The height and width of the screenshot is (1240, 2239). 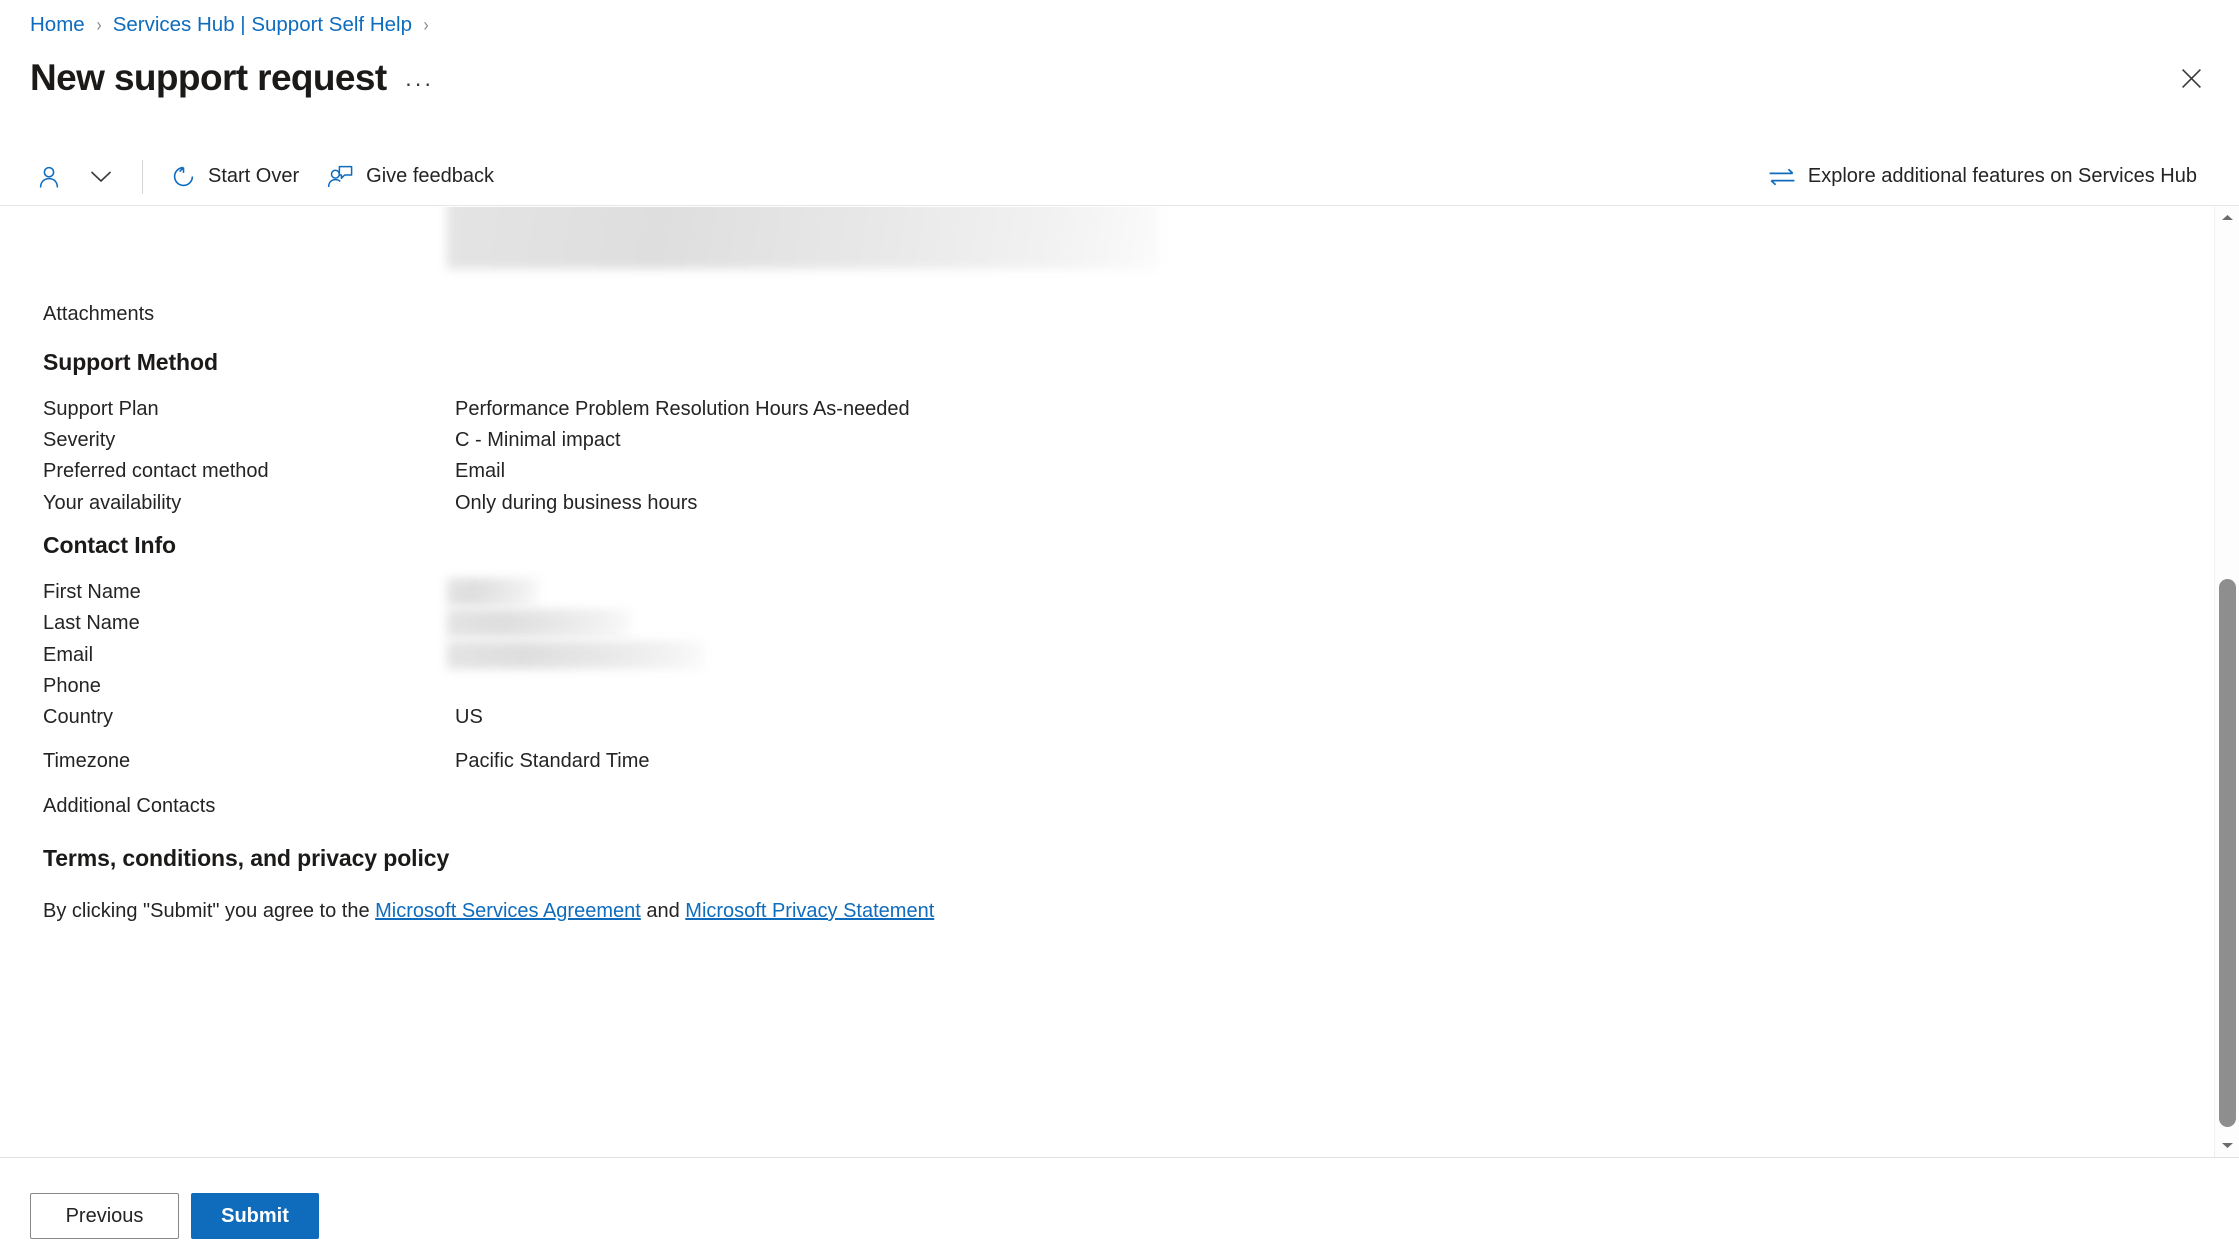 What do you see at coordinates (538, 440) in the screenshot?
I see `field-value: C - Minimal impact` at bounding box center [538, 440].